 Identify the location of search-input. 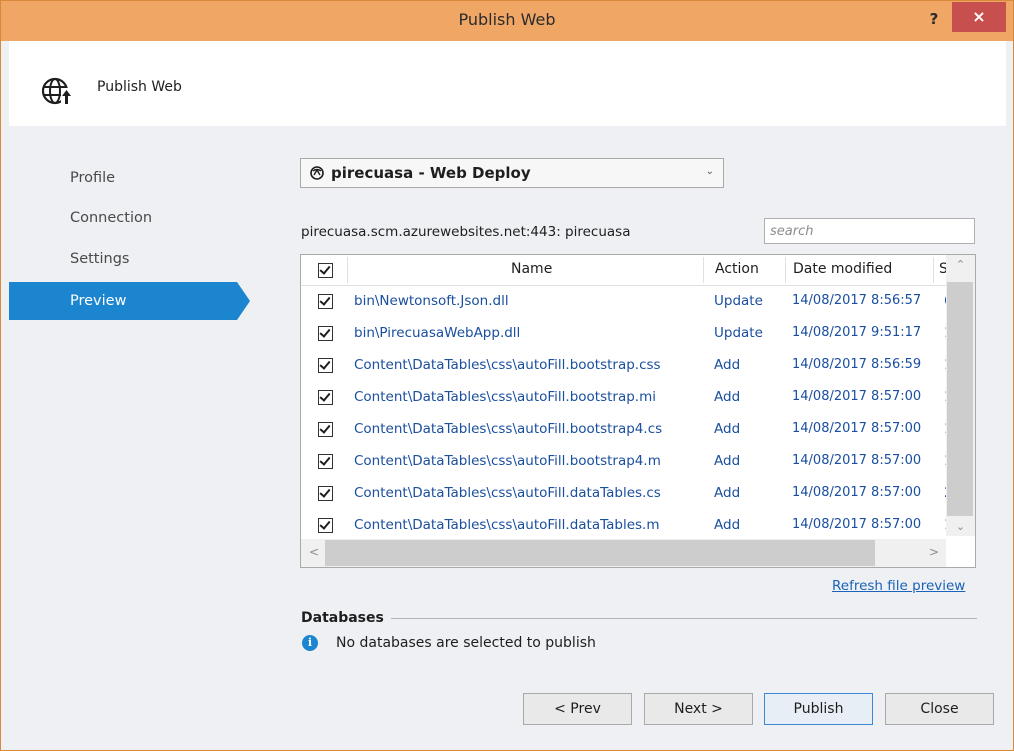
(869, 231).